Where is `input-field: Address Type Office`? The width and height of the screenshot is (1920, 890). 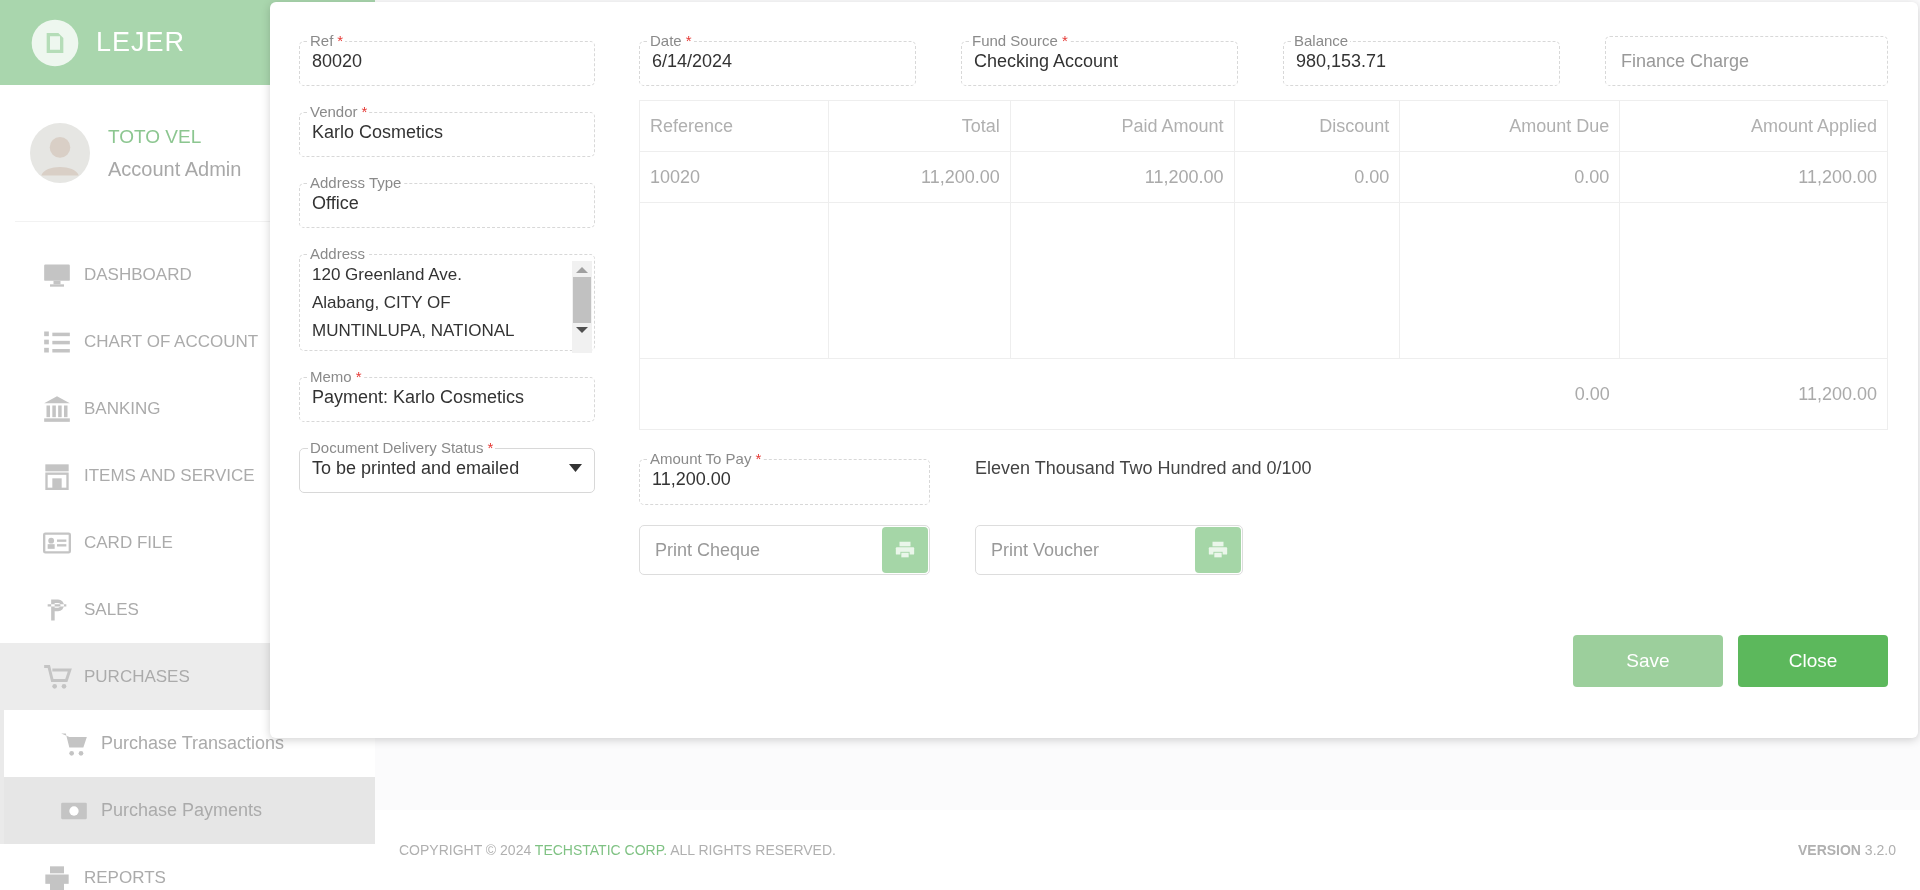
input-field: Address Type Office is located at coordinates (447, 202).